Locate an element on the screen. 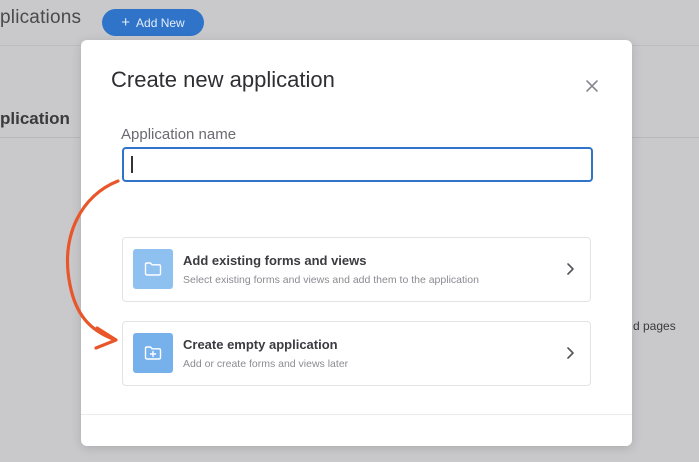  dialog-footer-divider is located at coordinates (356, 414).